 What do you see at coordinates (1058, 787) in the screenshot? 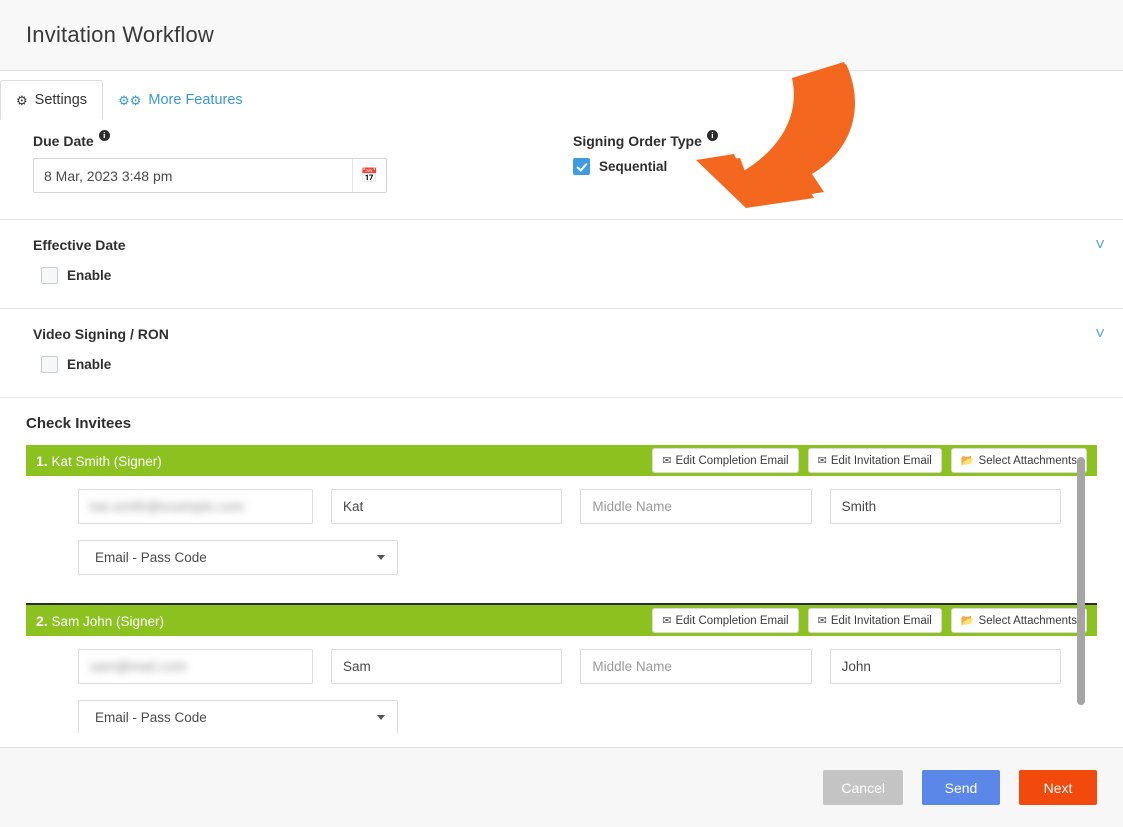
I see `next-button: Next` at bounding box center [1058, 787].